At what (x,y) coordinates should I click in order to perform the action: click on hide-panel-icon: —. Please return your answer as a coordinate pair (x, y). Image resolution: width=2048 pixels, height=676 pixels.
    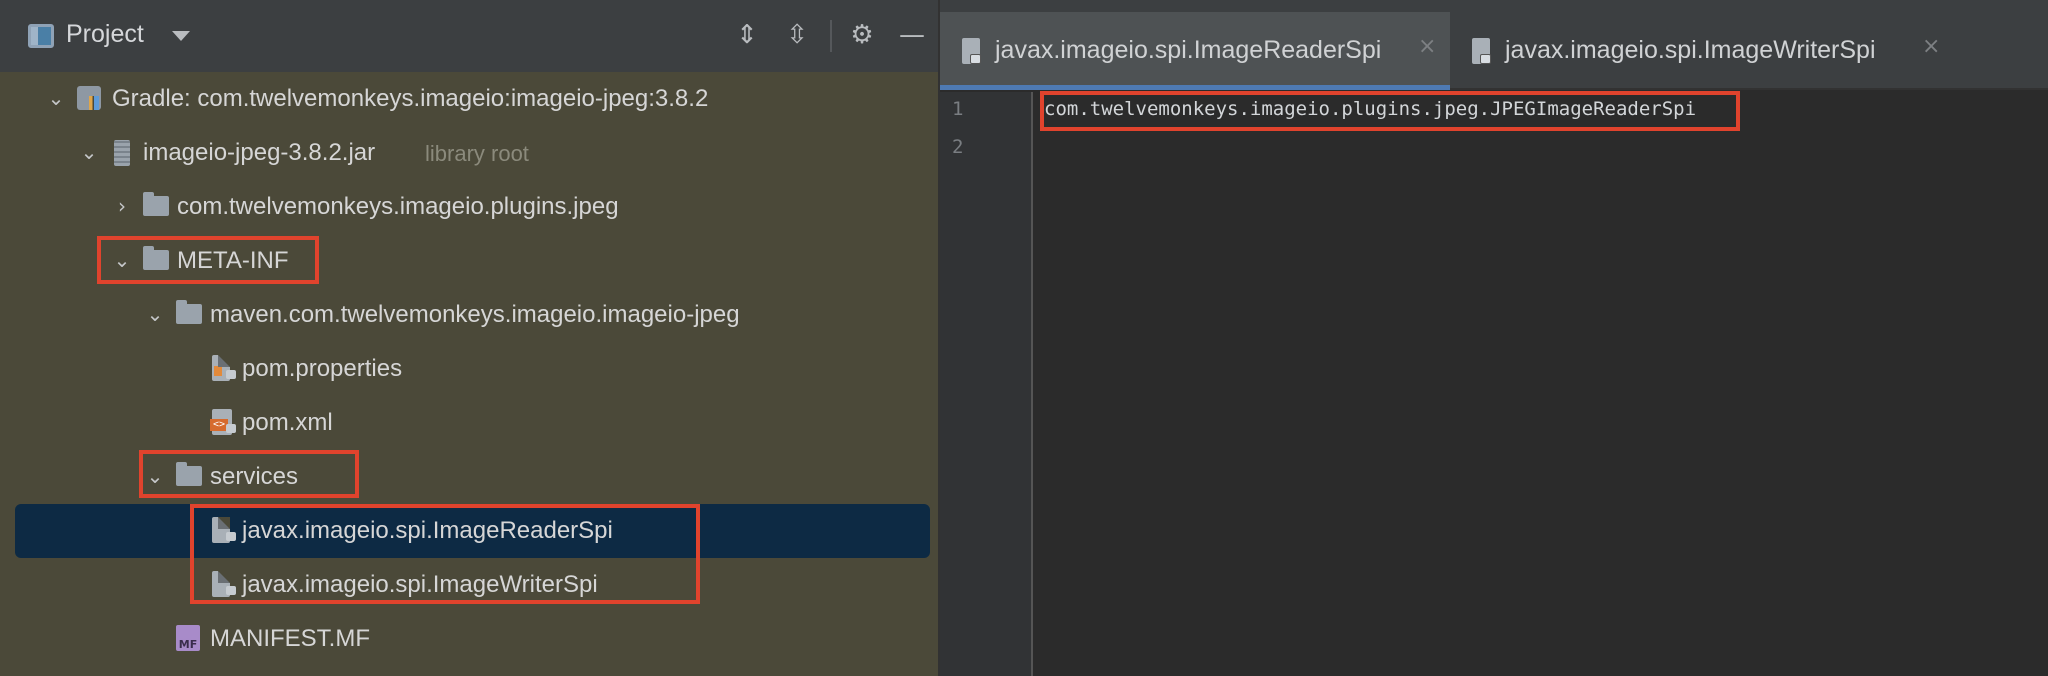
    Looking at the image, I should click on (912, 35).